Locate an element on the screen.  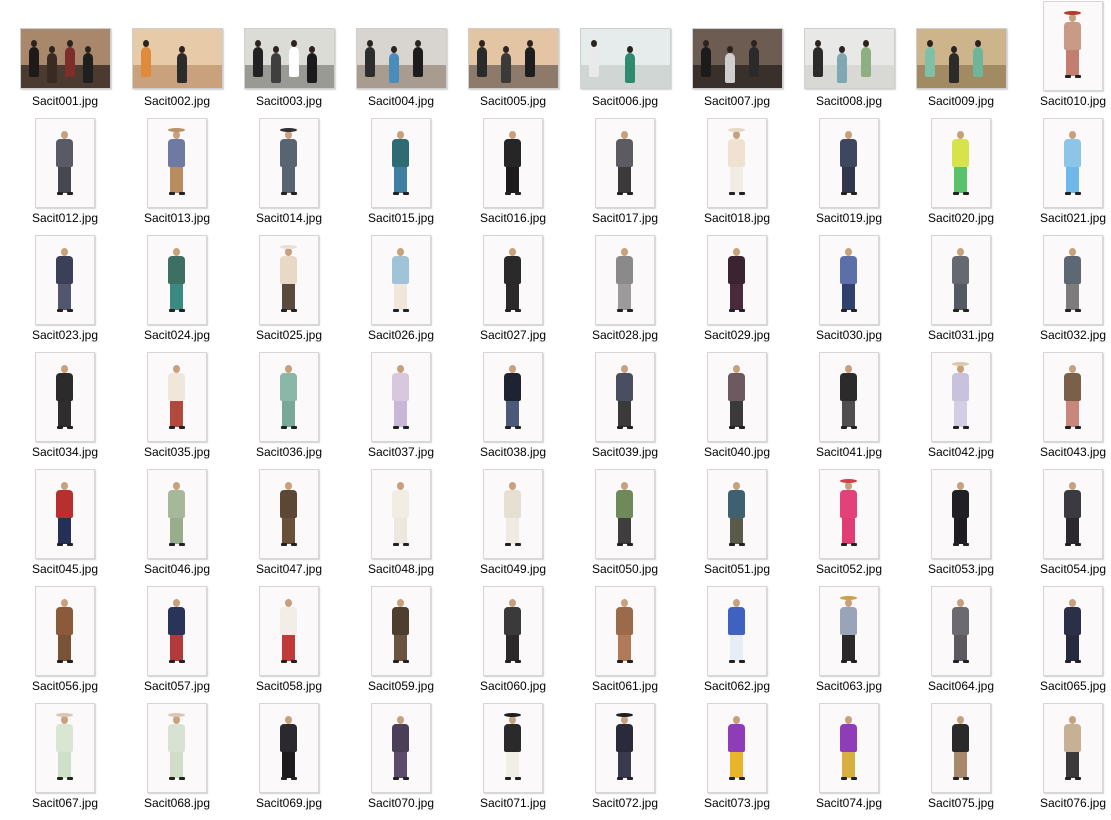
file-item: Sacit028.jpg is located at coordinates (625, 293).